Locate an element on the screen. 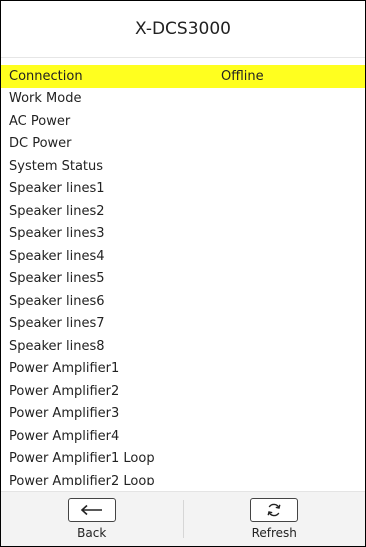 The height and width of the screenshot is (547, 366). row-label: Power Amplifier4 is located at coordinates (64, 436).